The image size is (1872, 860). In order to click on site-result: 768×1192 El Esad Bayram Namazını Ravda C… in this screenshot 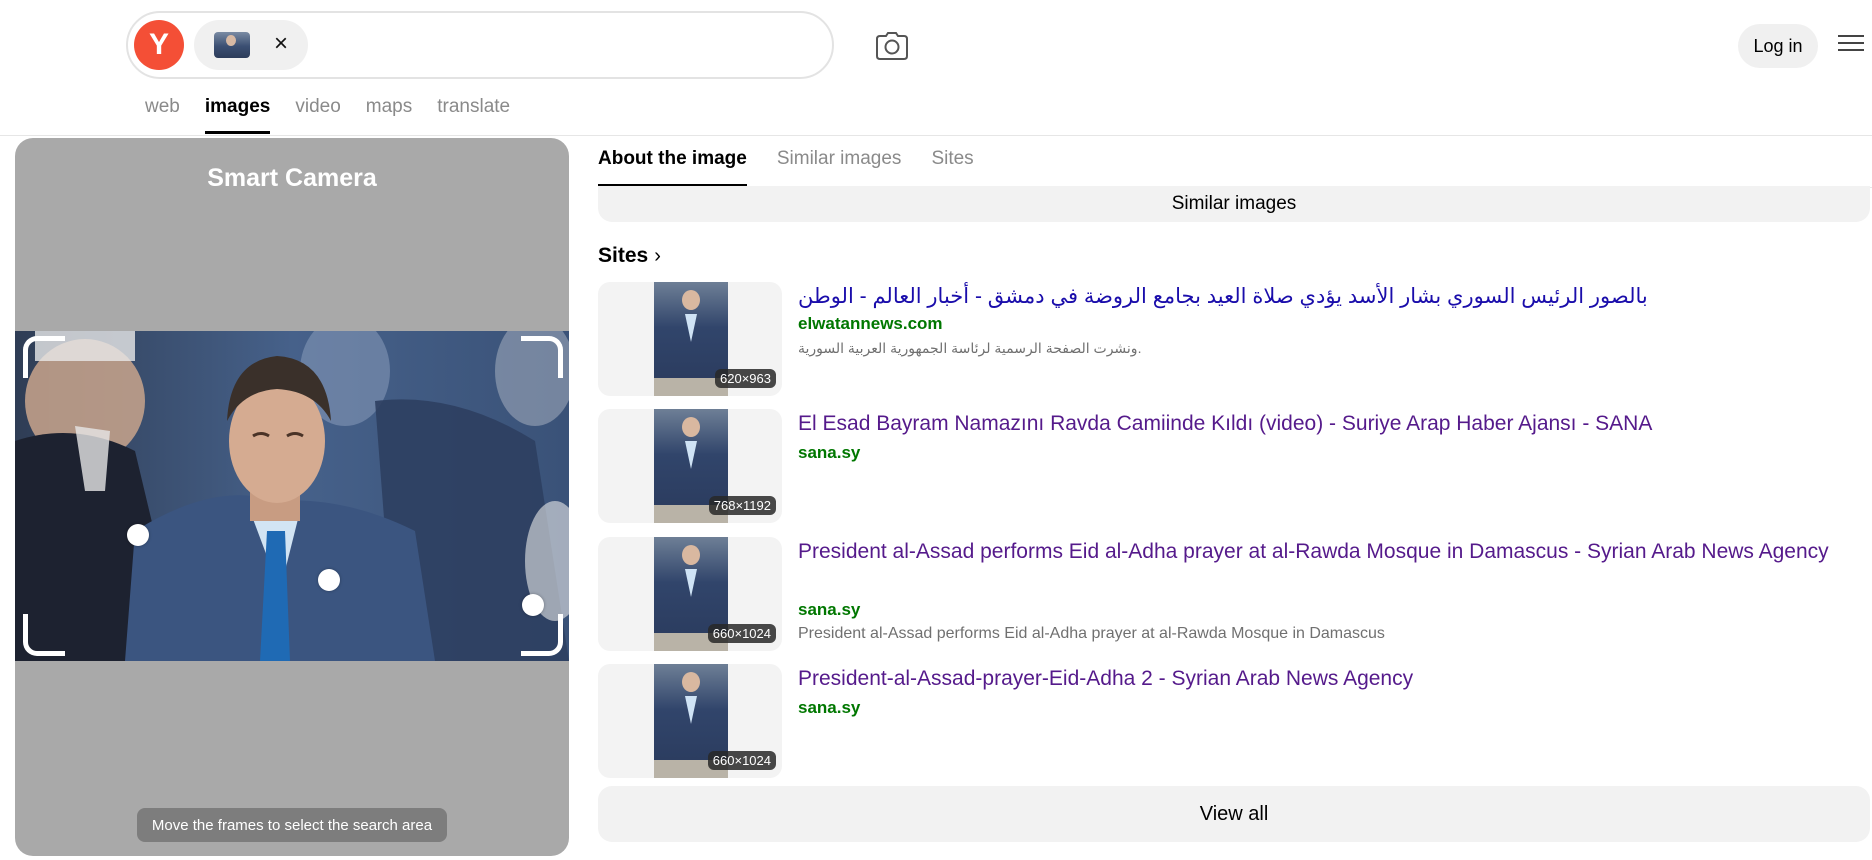, I will do `click(1234, 466)`.